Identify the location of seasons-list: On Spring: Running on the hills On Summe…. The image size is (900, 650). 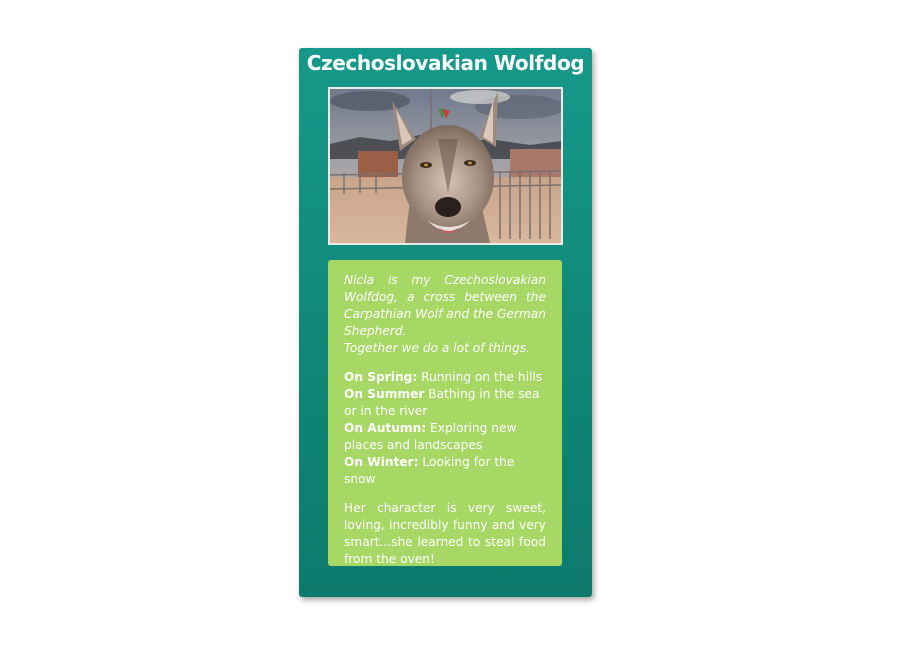
(445, 428).